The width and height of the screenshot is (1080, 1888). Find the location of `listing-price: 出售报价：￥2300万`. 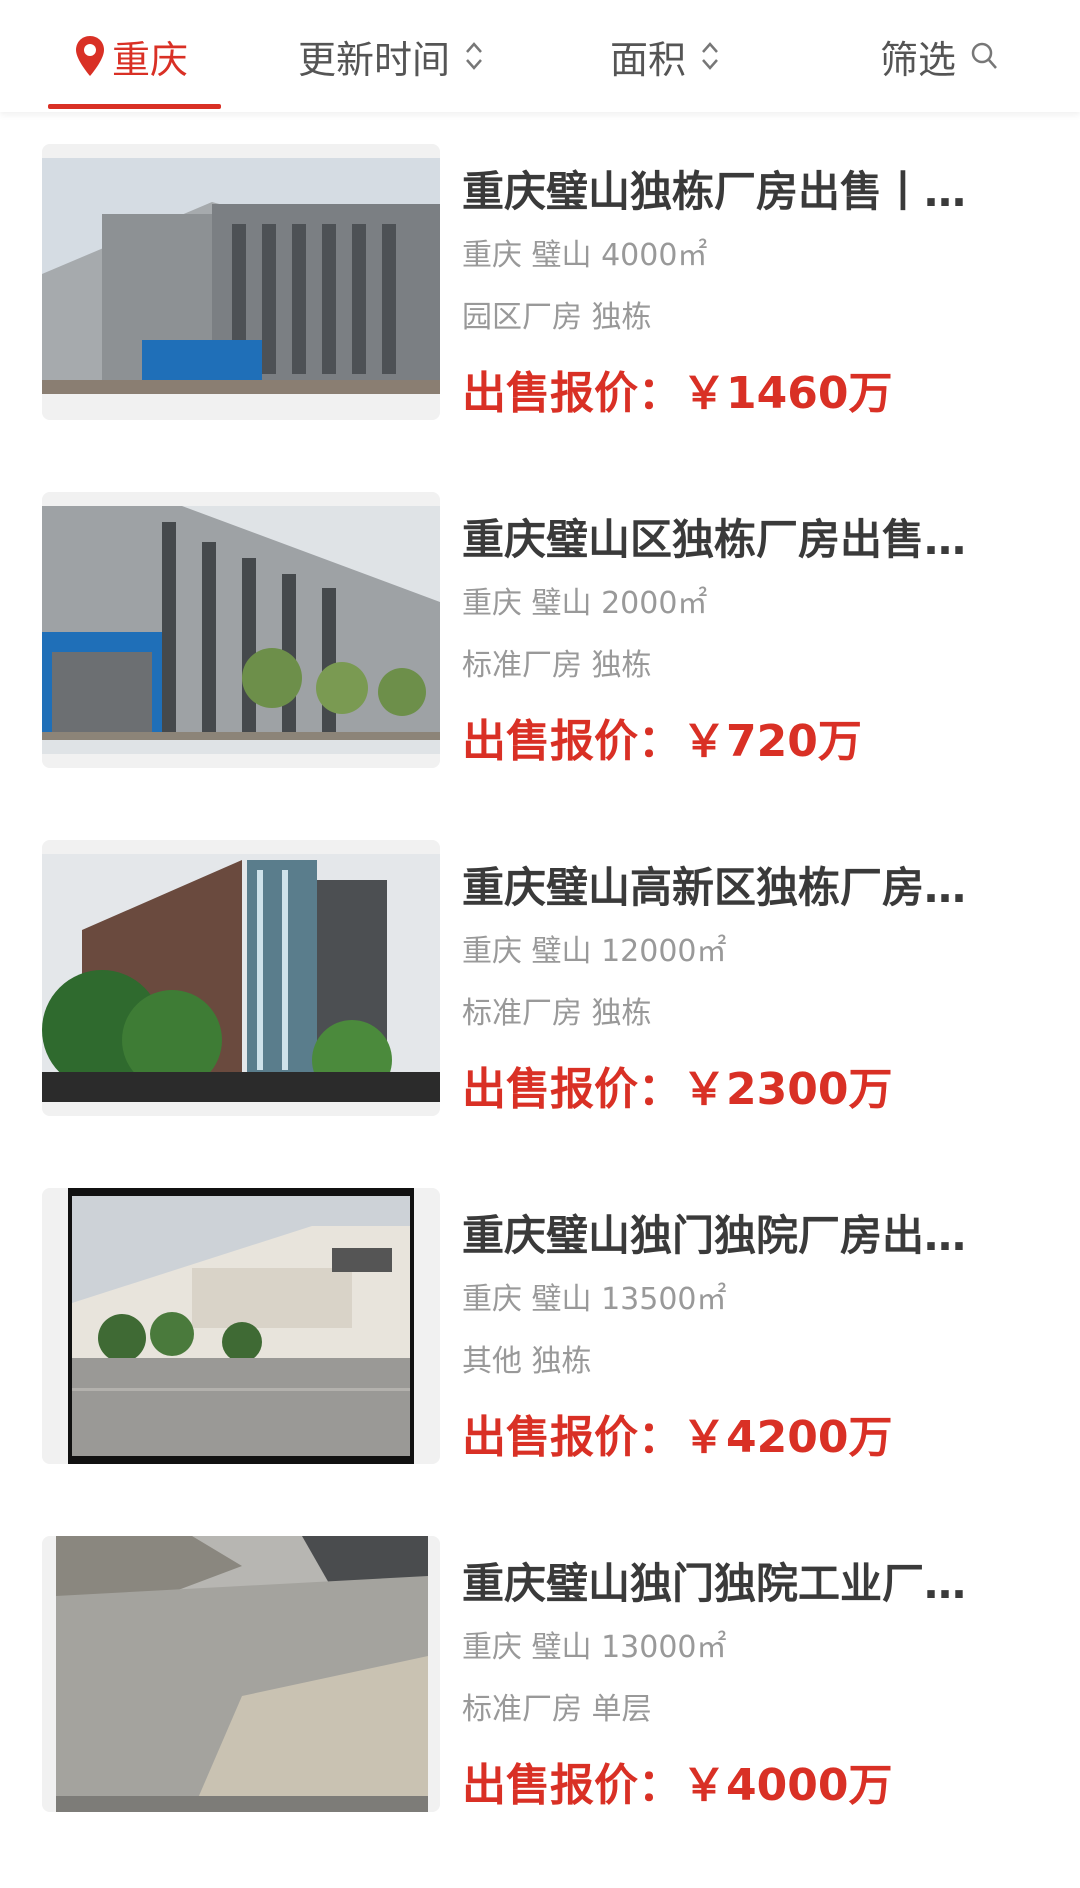

listing-price: 出售报价：￥2300万 is located at coordinates (677, 1089).